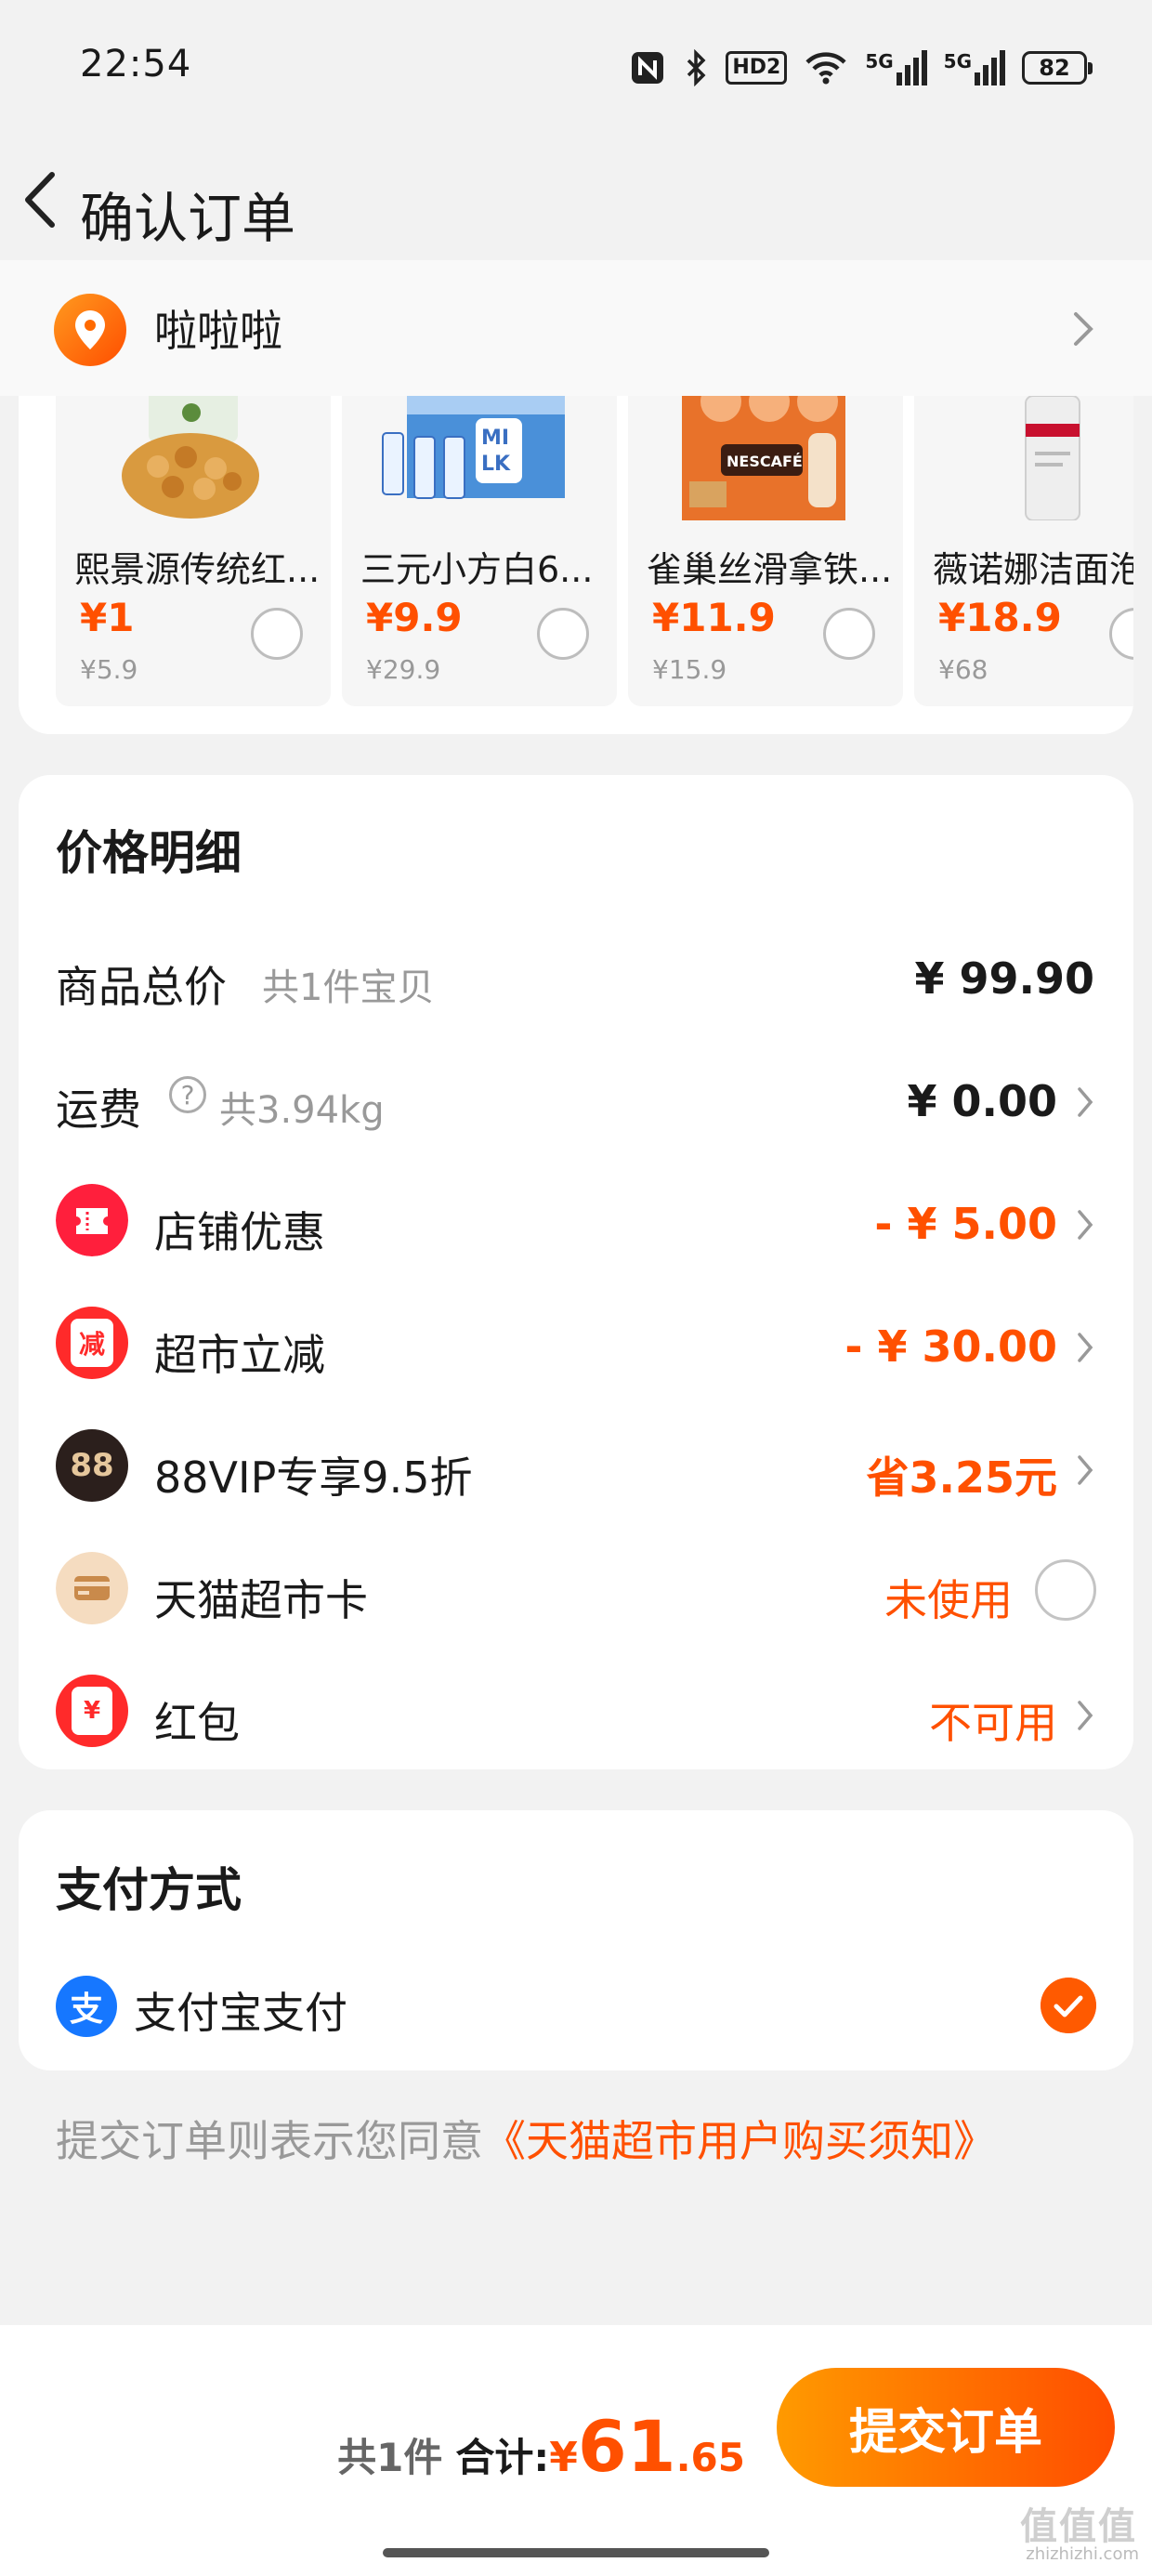 This screenshot has width=1152, height=2576. I want to click on status-bar: 22:54 HD2 5G 5G 82, so click(576, 69).